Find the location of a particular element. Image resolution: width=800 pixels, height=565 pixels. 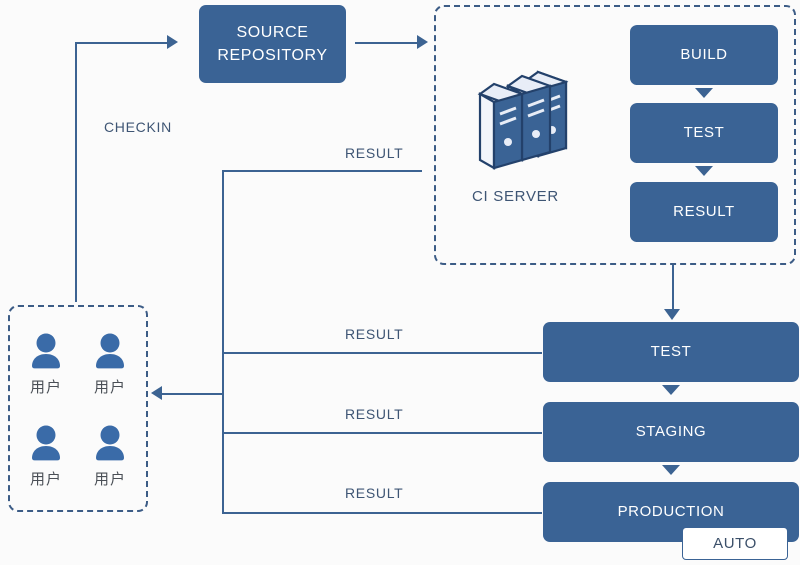

node-auto-label: AUTO is located at coordinates (735, 543).